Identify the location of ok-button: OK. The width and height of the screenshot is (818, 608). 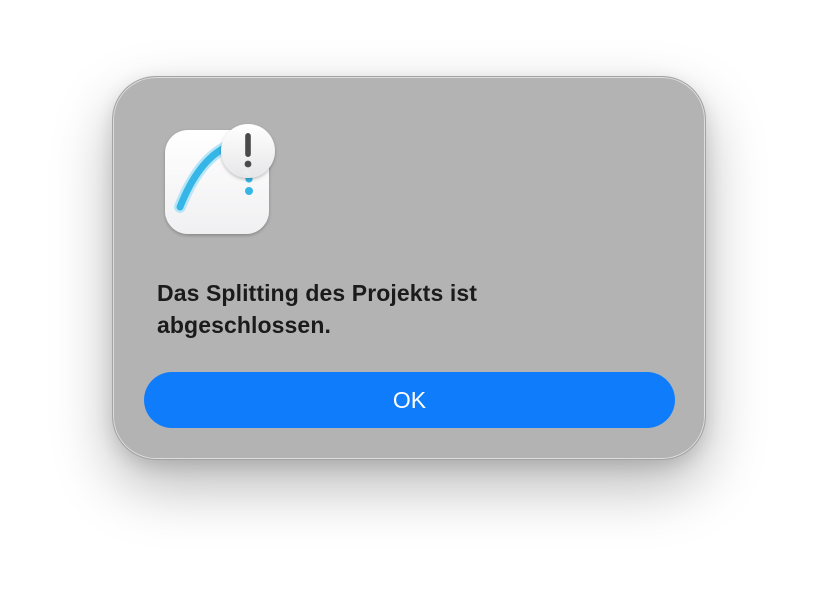
(409, 400).